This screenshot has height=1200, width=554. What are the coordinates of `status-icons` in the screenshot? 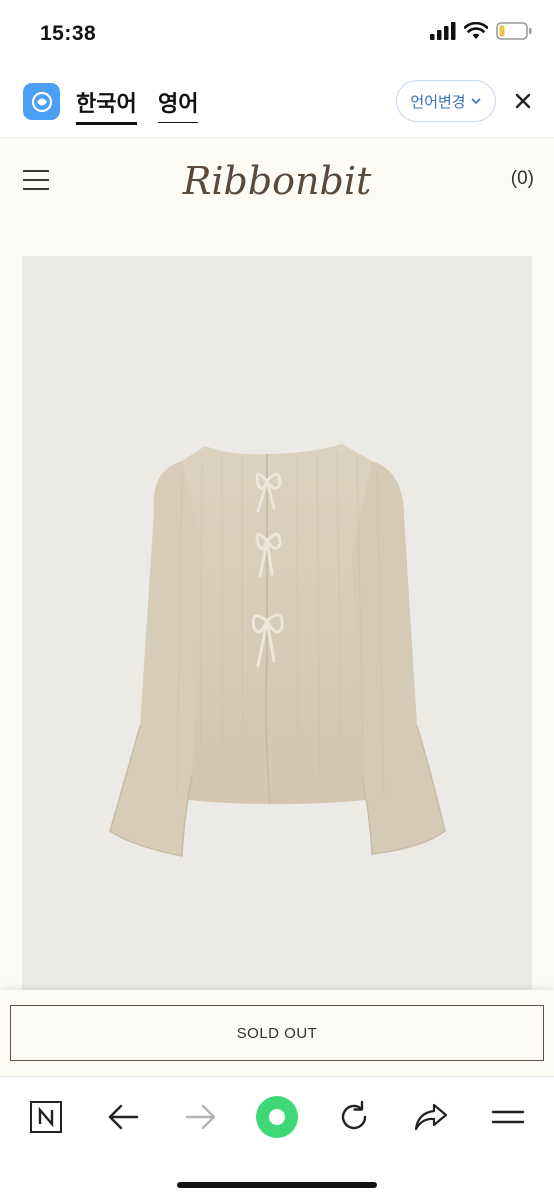 It's located at (481, 31).